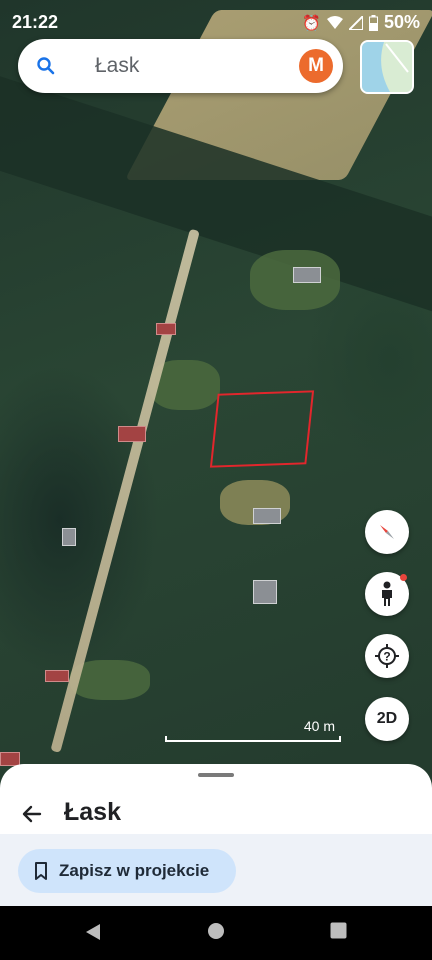 The height and width of the screenshot is (960, 432). What do you see at coordinates (373, 22) in the screenshot?
I see `battery-icon` at bounding box center [373, 22].